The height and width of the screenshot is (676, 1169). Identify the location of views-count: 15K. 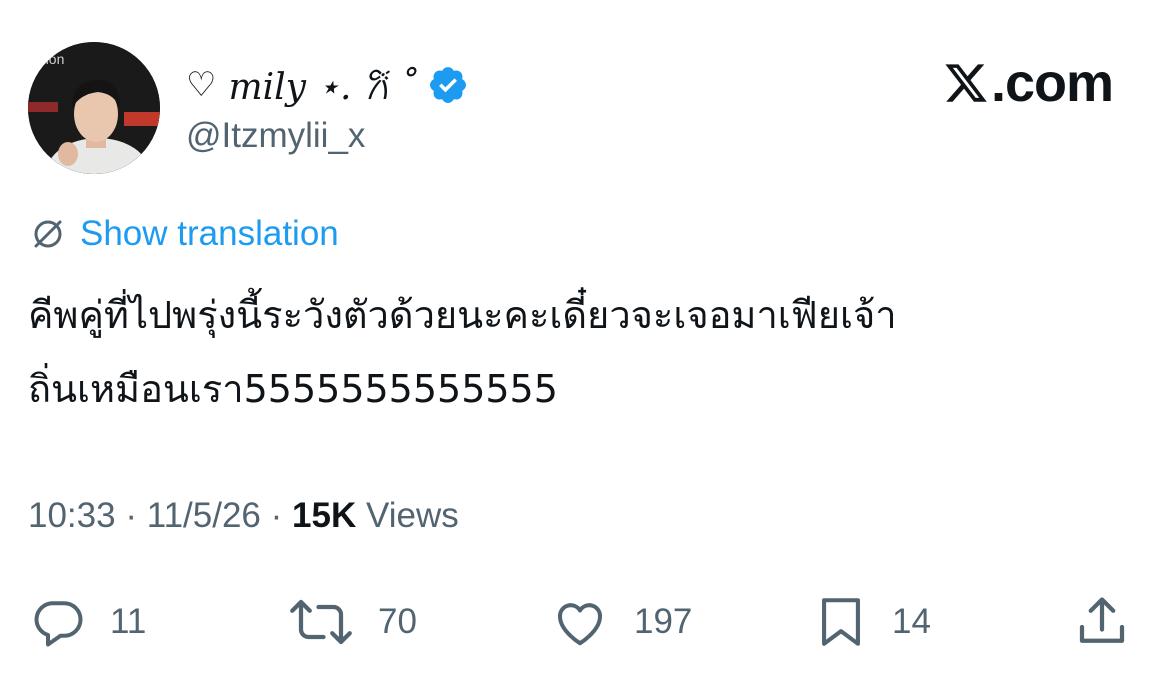
(324, 515).